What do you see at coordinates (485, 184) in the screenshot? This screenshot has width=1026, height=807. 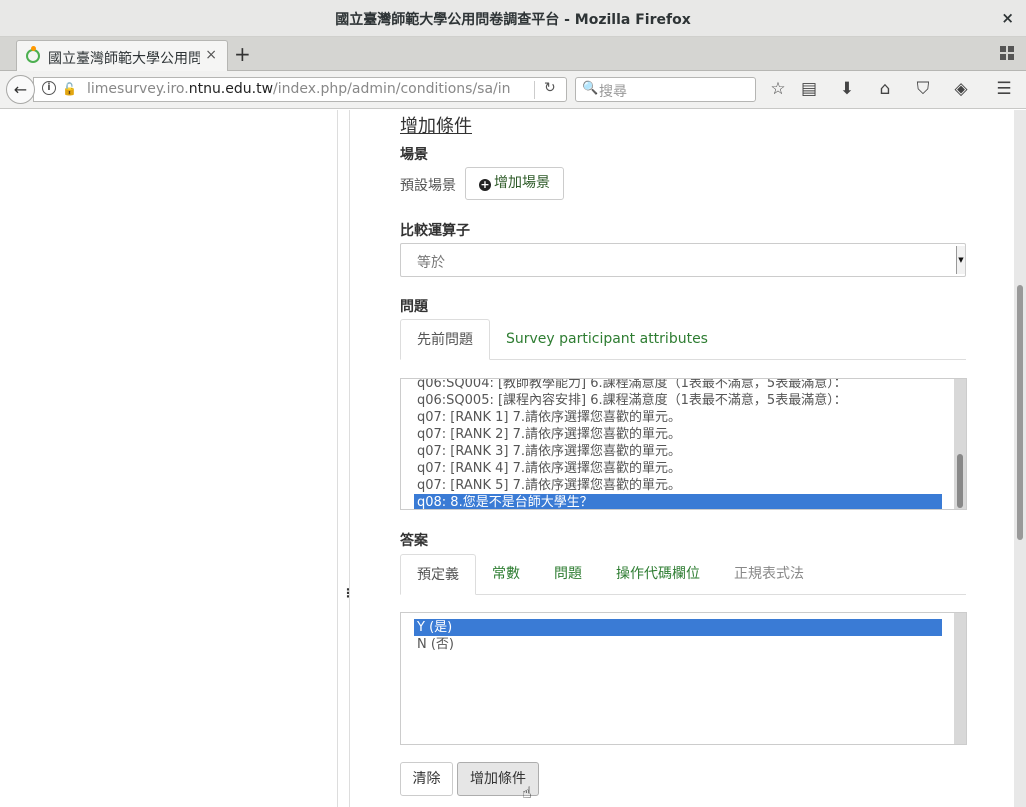 I see `plus-circle-icon: +` at bounding box center [485, 184].